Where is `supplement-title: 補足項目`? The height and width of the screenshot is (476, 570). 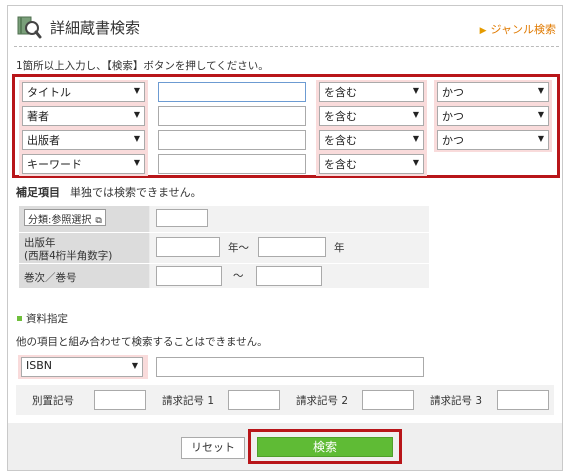
supplement-title: 補足項目 is located at coordinates (38, 192).